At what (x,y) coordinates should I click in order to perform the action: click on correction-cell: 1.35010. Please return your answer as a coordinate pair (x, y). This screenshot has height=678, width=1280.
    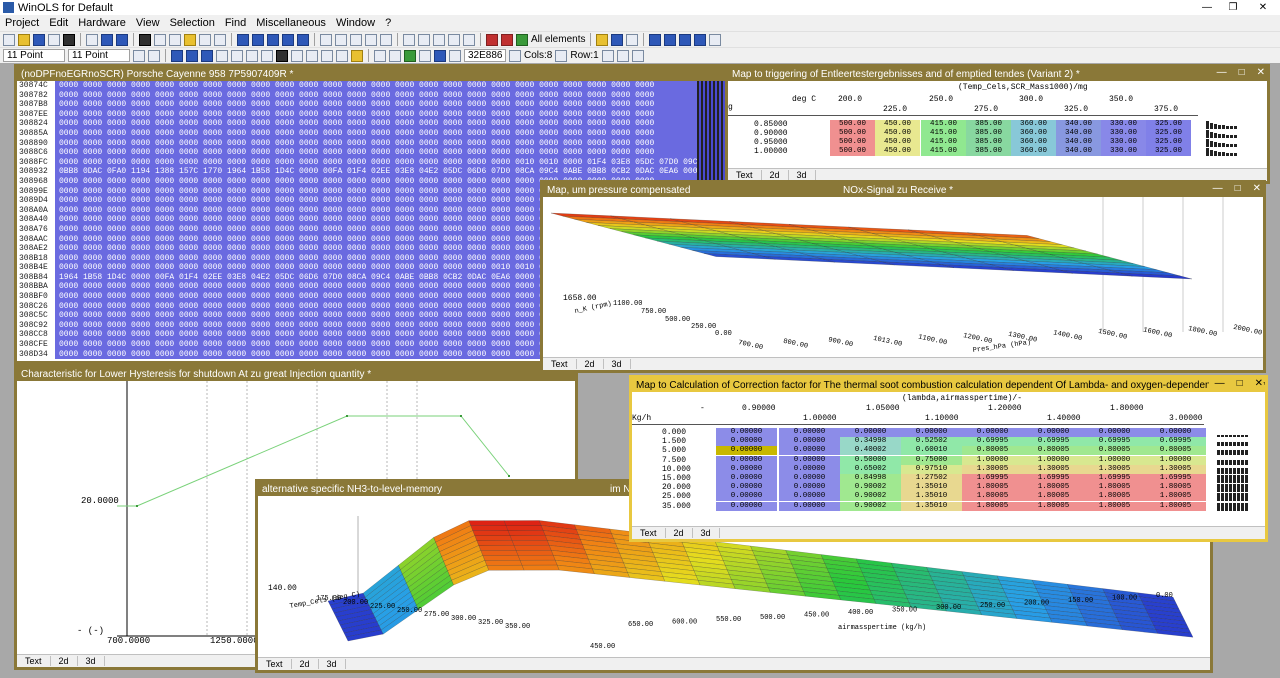
    Looking at the image, I should click on (931, 506).